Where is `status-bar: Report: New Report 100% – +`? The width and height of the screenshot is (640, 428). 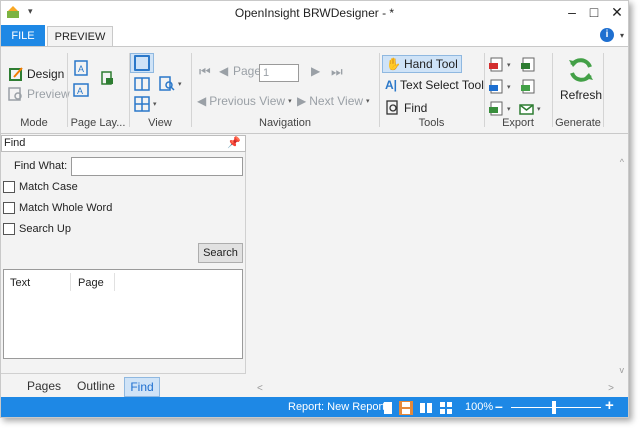 status-bar: Report: New Report 100% – + is located at coordinates (314, 407).